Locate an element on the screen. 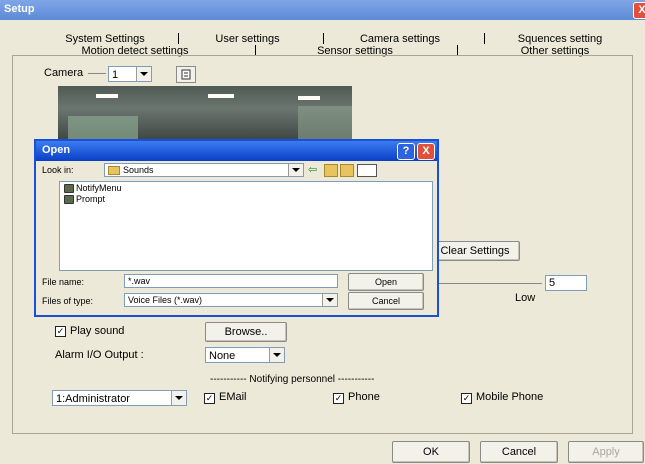 This screenshot has width=645, height=464. look-in-select: Sounds is located at coordinates (204, 170).